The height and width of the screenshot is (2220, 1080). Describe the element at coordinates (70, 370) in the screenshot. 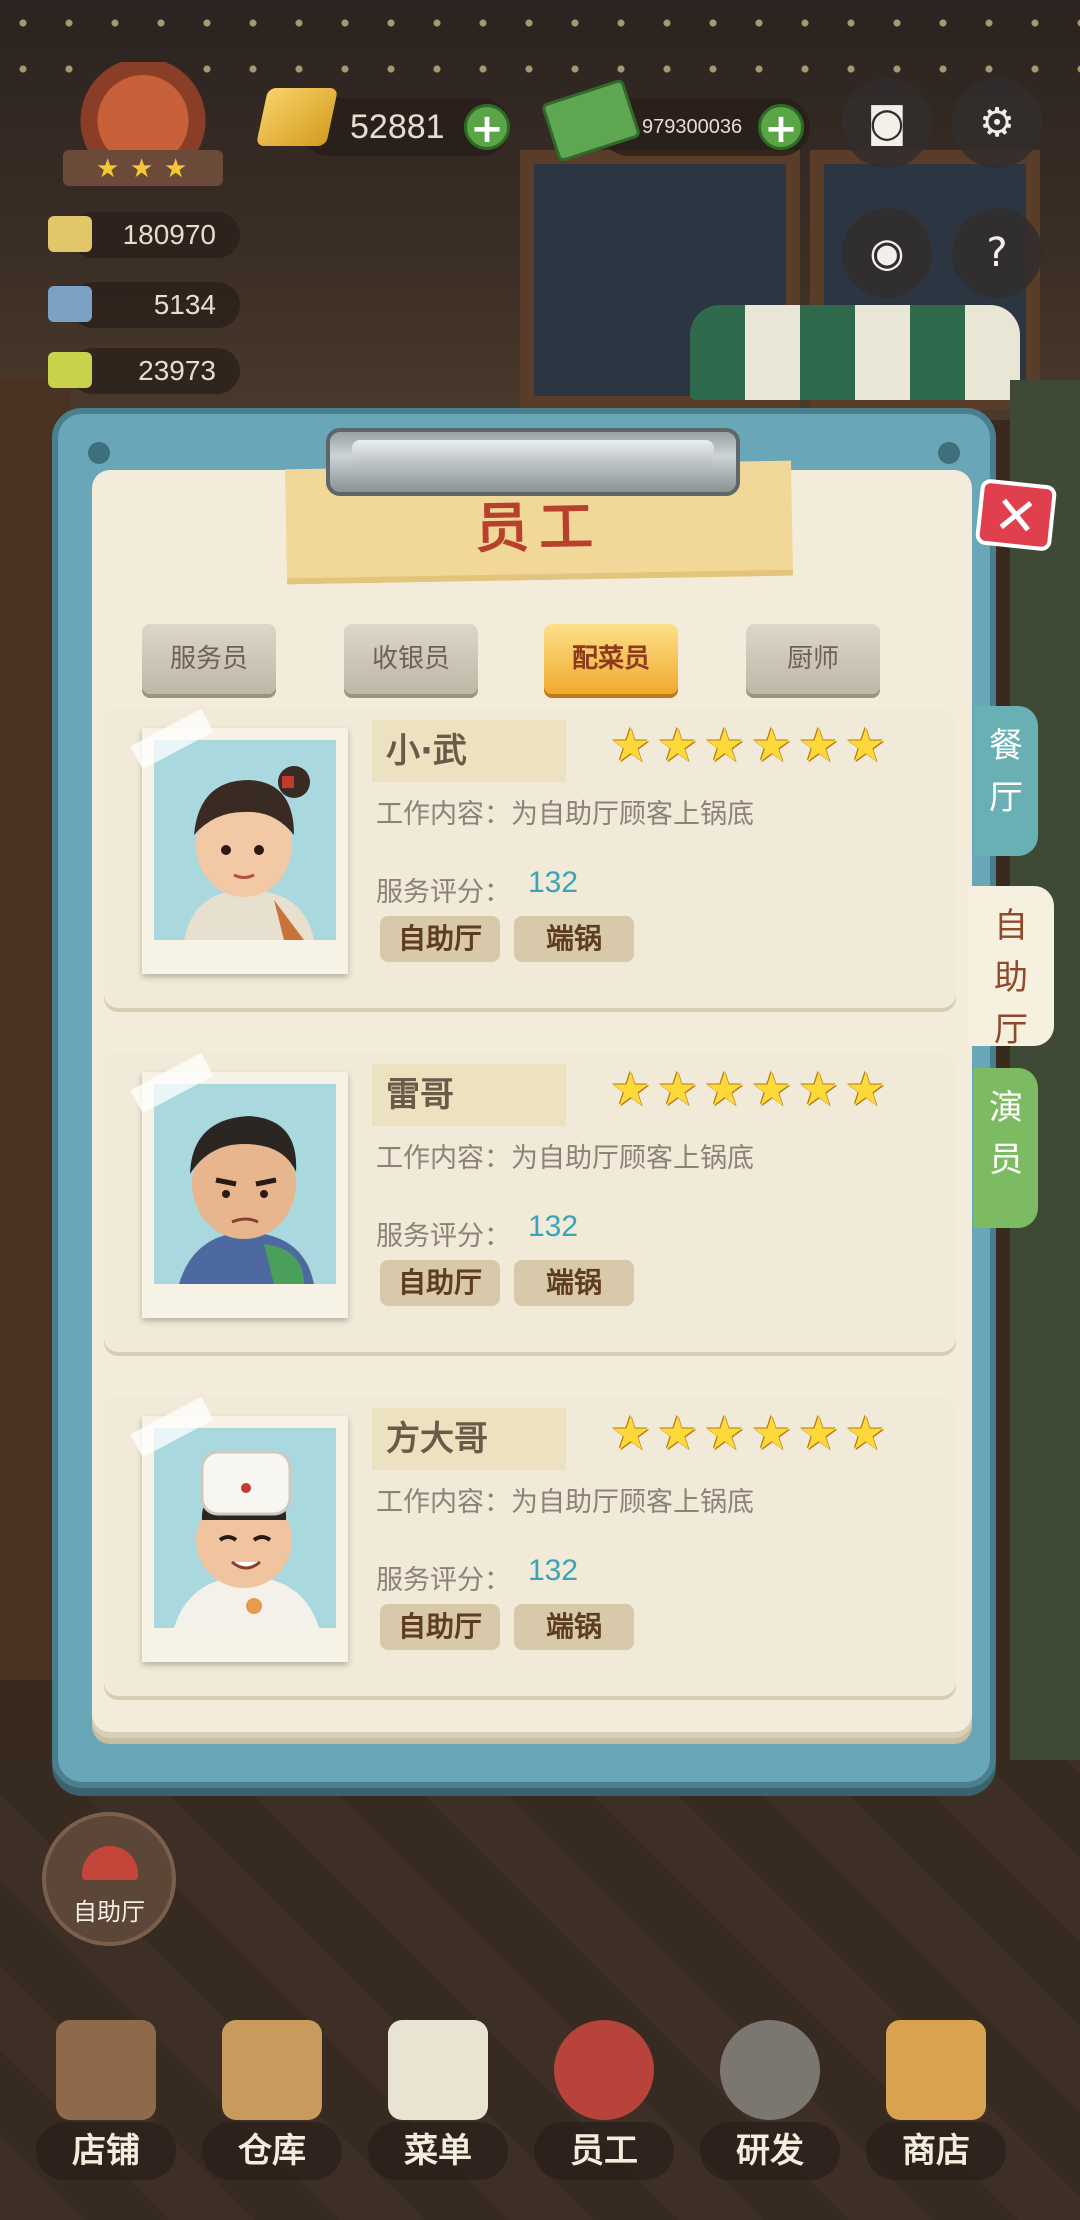

I see `vegetable-crate-icon` at that location.